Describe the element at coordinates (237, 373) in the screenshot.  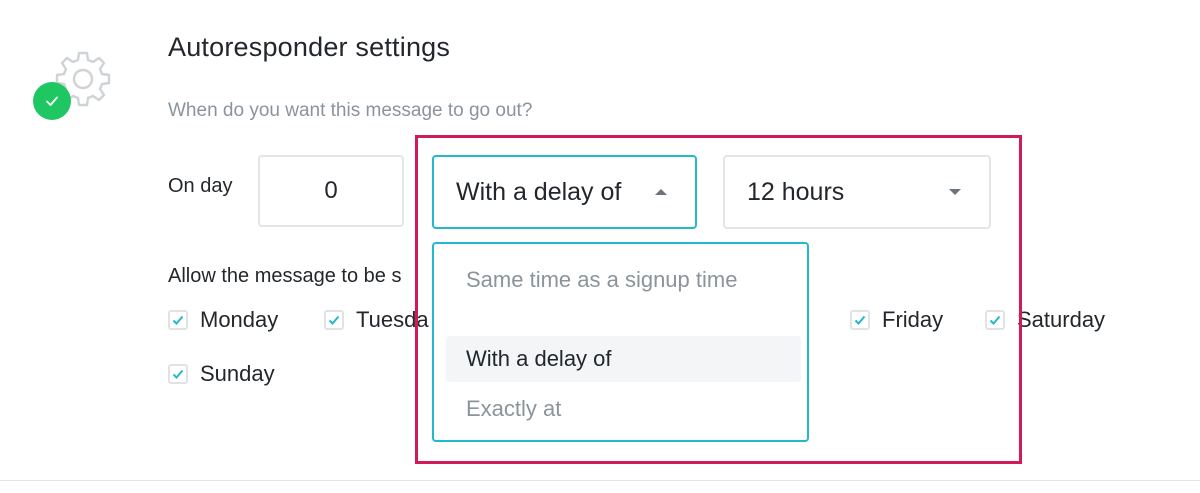
I see `day-label: Sunday` at that location.